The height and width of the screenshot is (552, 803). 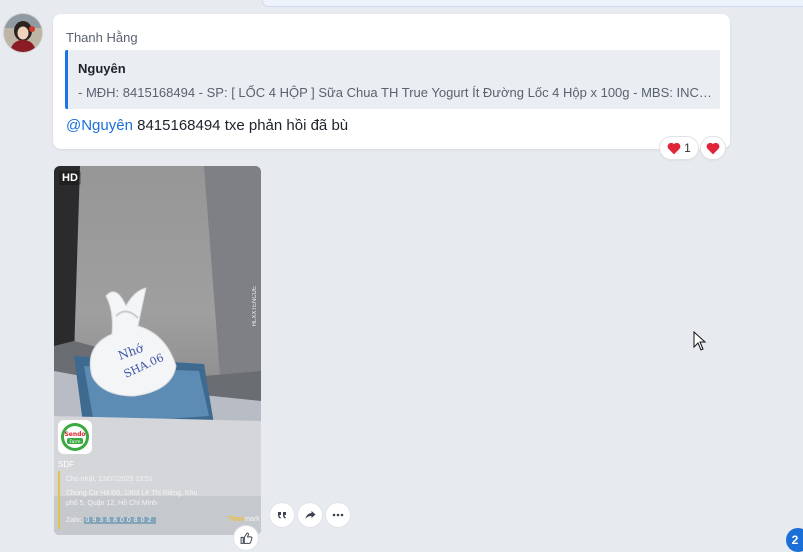 I want to click on watermark-zalo: Zalo: 0936800802, so click(x=111, y=521).